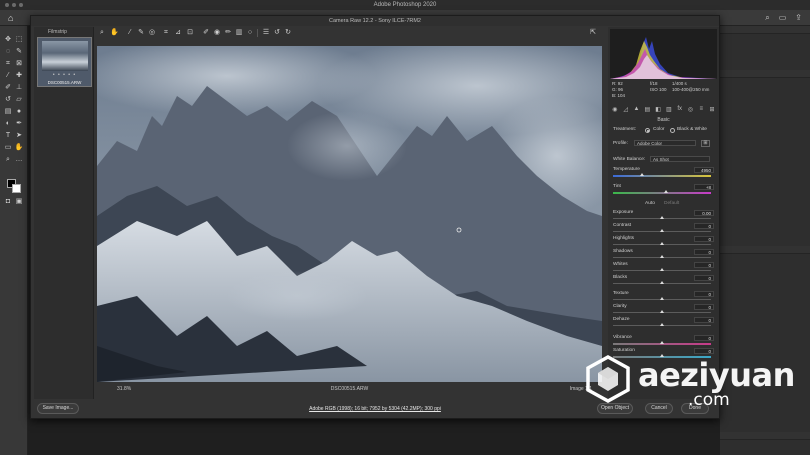  What do you see at coordinates (8, 88) in the screenshot?
I see `brush-tool-icon: ✐` at bounding box center [8, 88].